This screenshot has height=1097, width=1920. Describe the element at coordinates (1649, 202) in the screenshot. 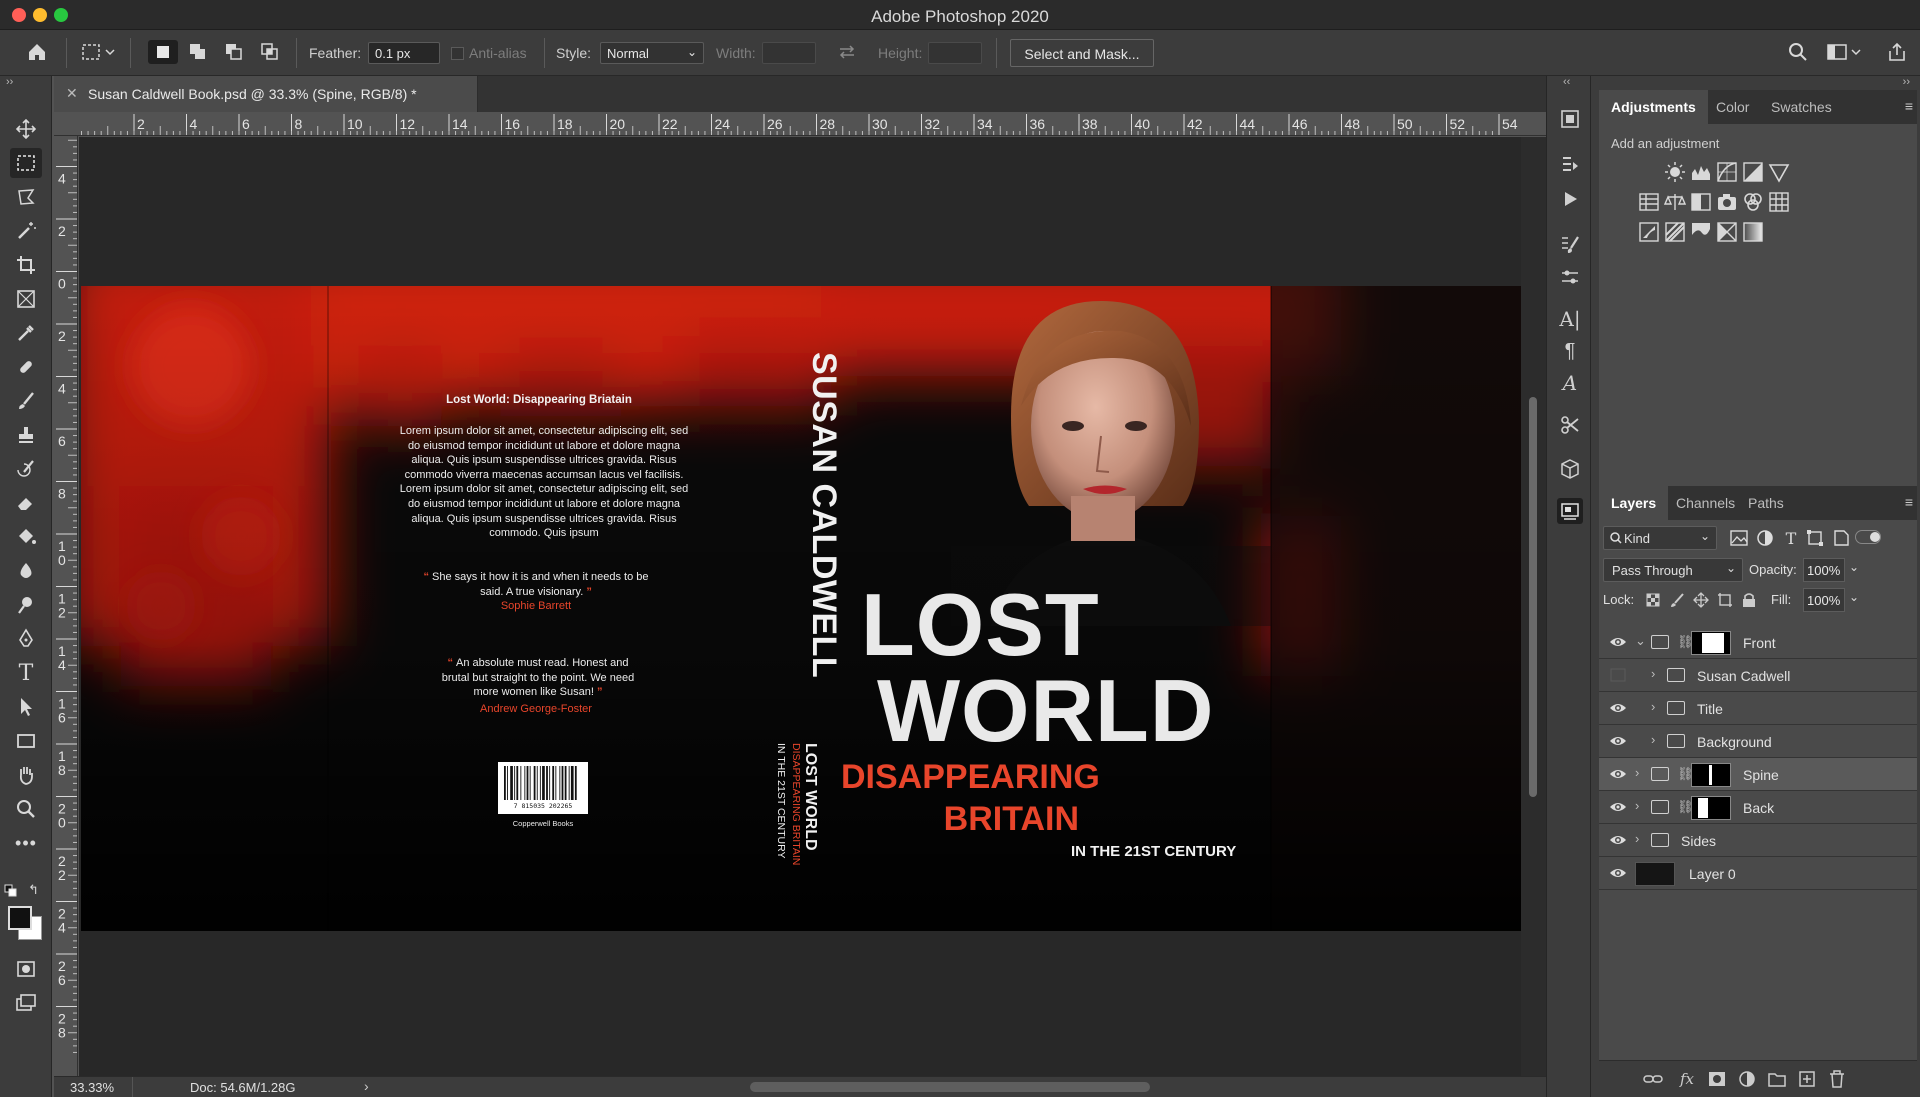

I see `hue-saturation-icon` at that location.